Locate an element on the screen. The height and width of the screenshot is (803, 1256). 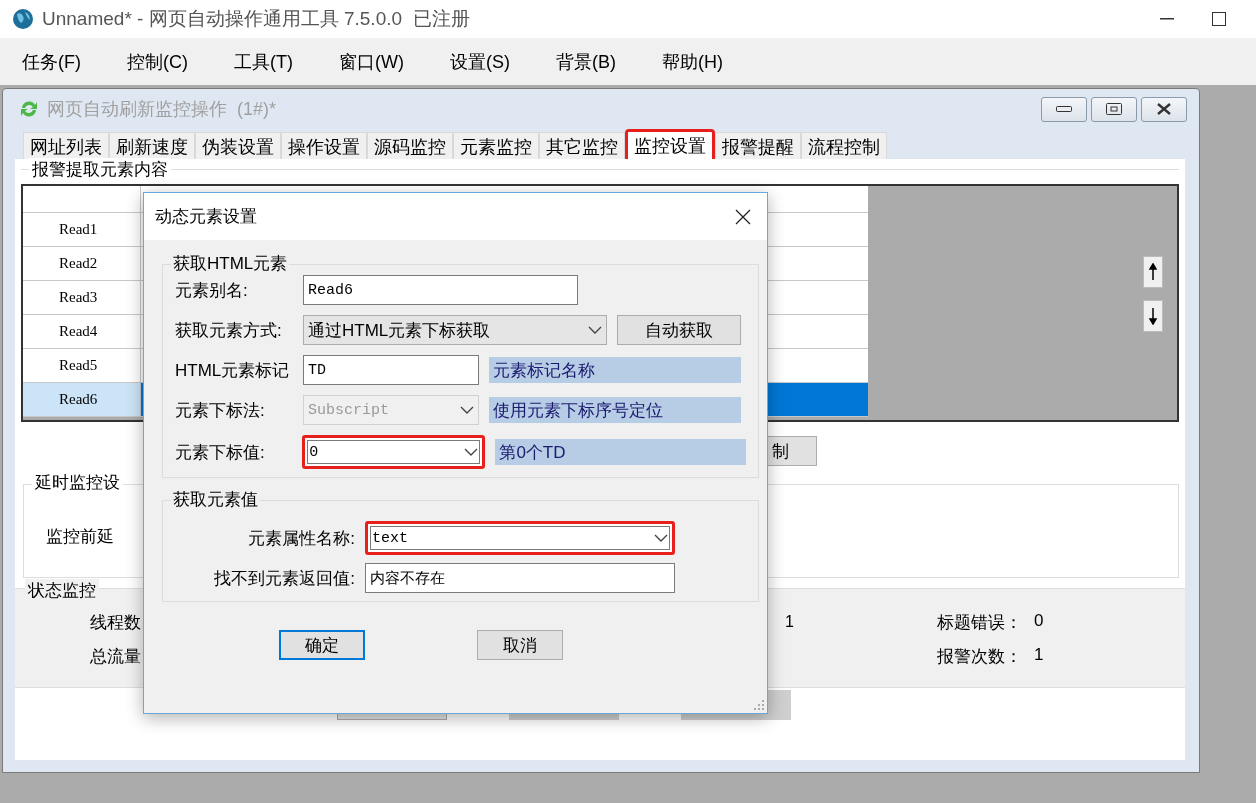
partial-button: 制 is located at coordinates (792, 451).